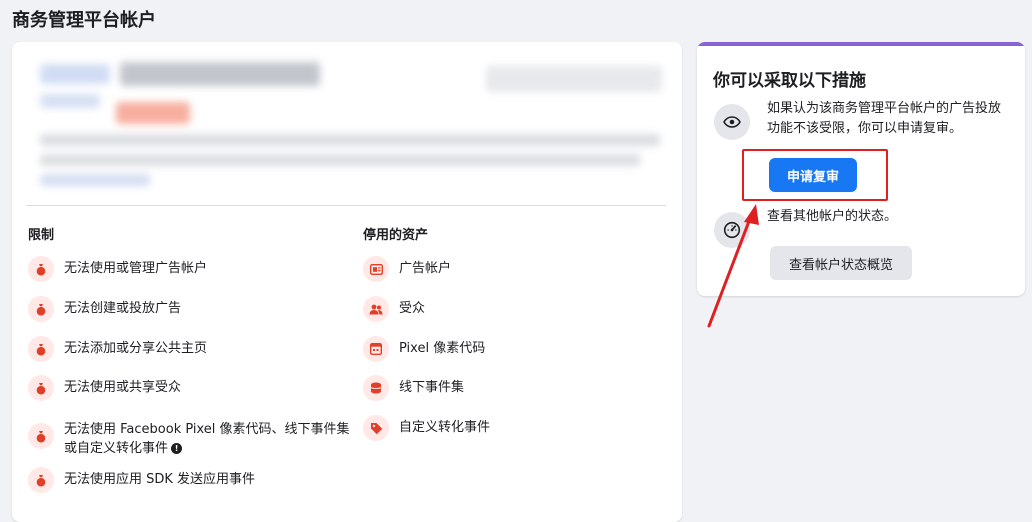 Image resolution: width=1032 pixels, height=522 pixels. I want to click on card-accent-bar, so click(861, 44).